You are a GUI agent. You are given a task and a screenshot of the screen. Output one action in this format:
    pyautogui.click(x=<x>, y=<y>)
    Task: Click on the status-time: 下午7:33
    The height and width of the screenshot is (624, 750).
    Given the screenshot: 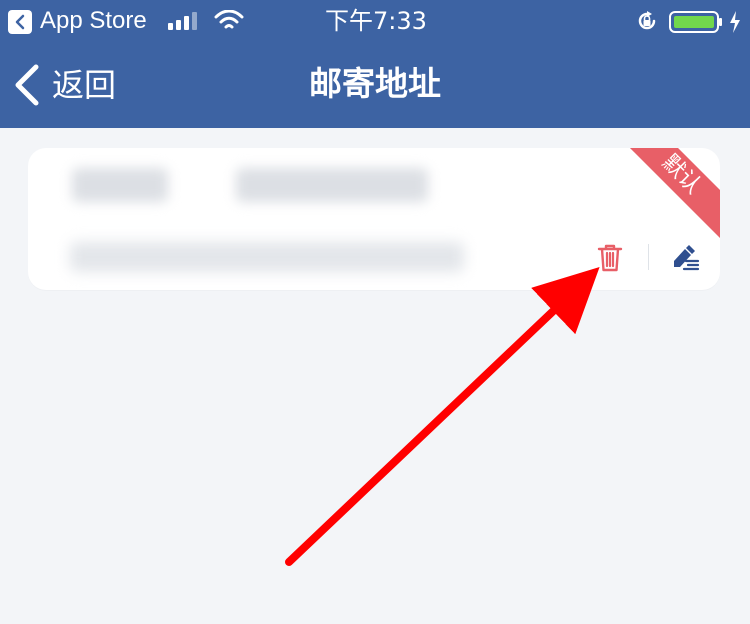 What is the action you would take?
    pyautogui.click(x=376, y=21)
    